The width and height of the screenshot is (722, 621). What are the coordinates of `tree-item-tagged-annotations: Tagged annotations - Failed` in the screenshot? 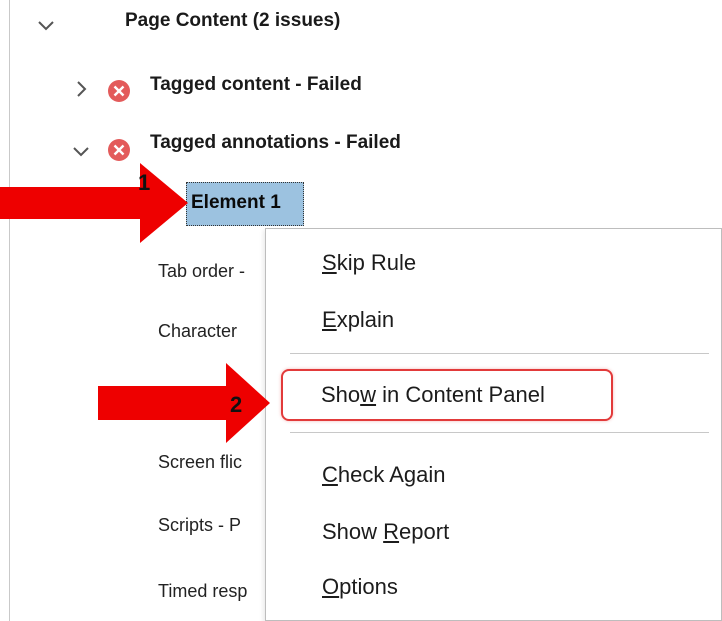 It's located at (275, 143).